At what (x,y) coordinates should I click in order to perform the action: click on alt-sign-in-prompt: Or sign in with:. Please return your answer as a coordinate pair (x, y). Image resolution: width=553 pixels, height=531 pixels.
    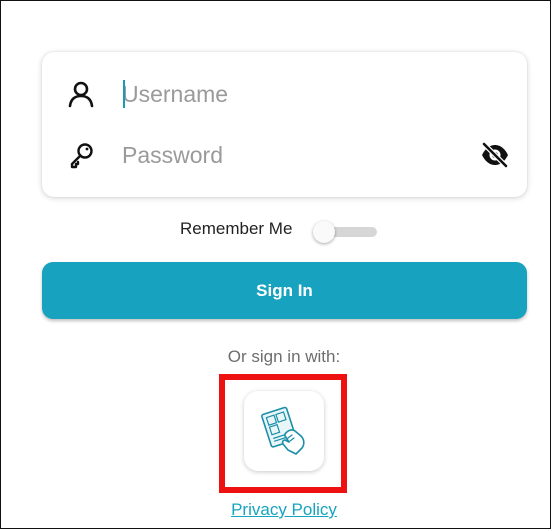
    Looking at the image, I should click on (284, 356).